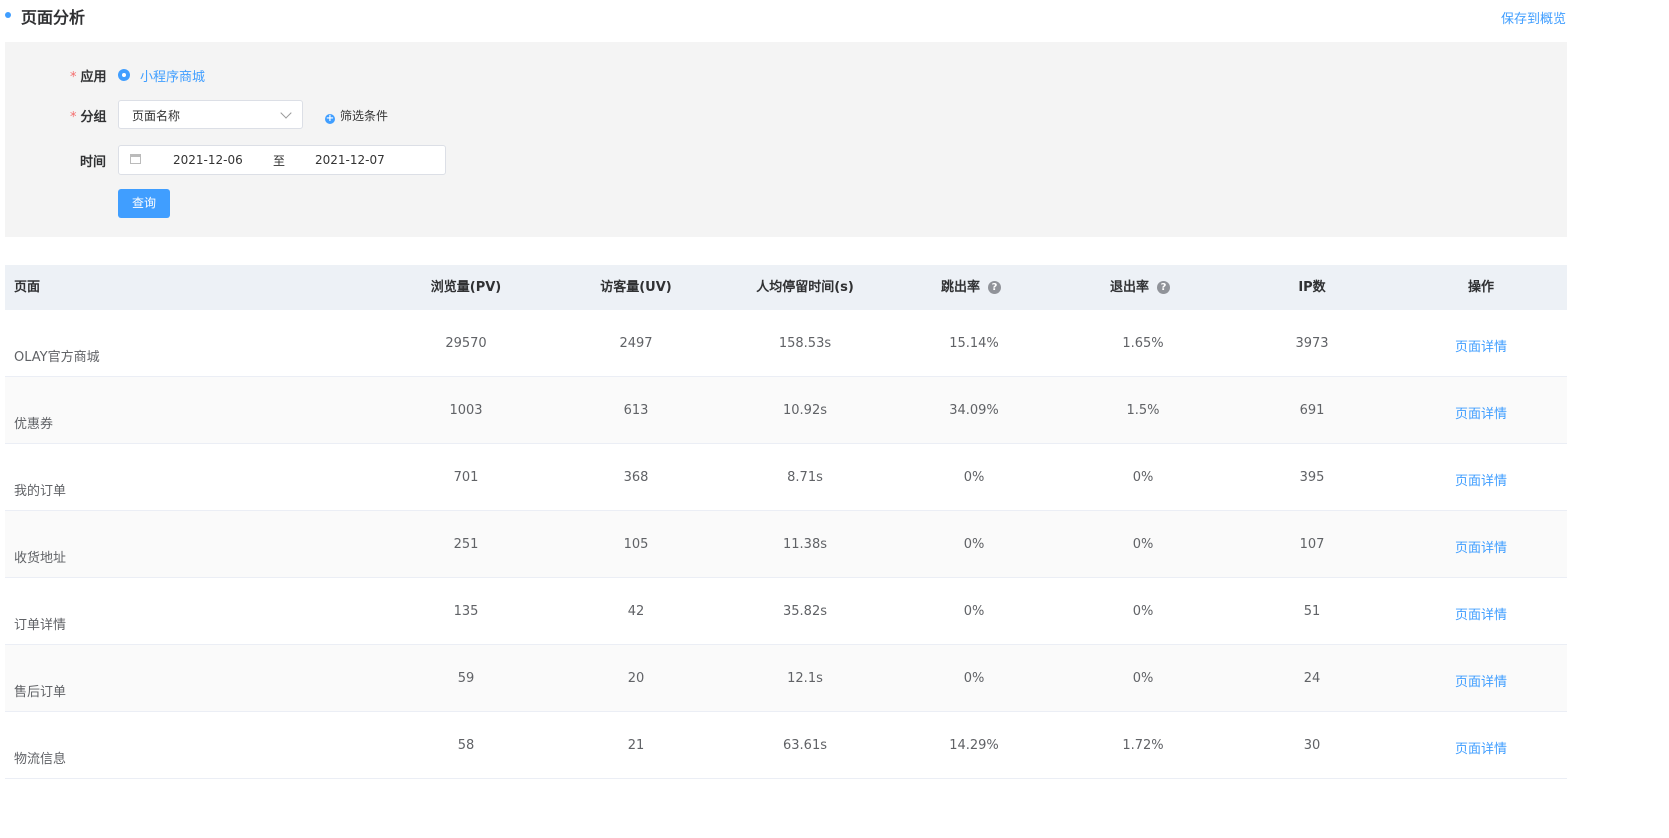  What do you see at coordinates (88, 115) in the screenshot?
I see `group-label: *分组` at bounding box center [88, 115].